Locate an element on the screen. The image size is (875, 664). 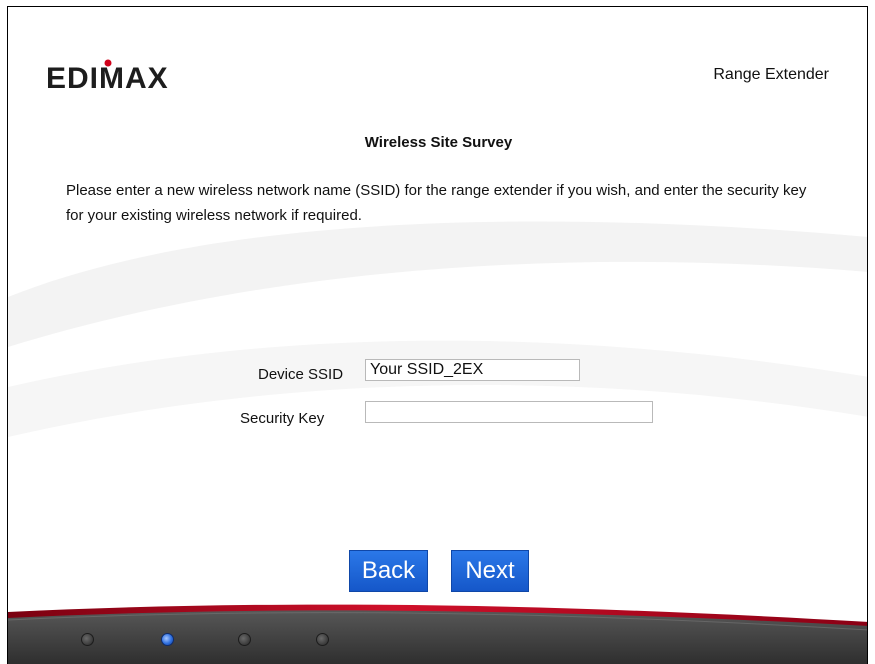
logo-red-dot-icon is located at coordinates (108, 63).